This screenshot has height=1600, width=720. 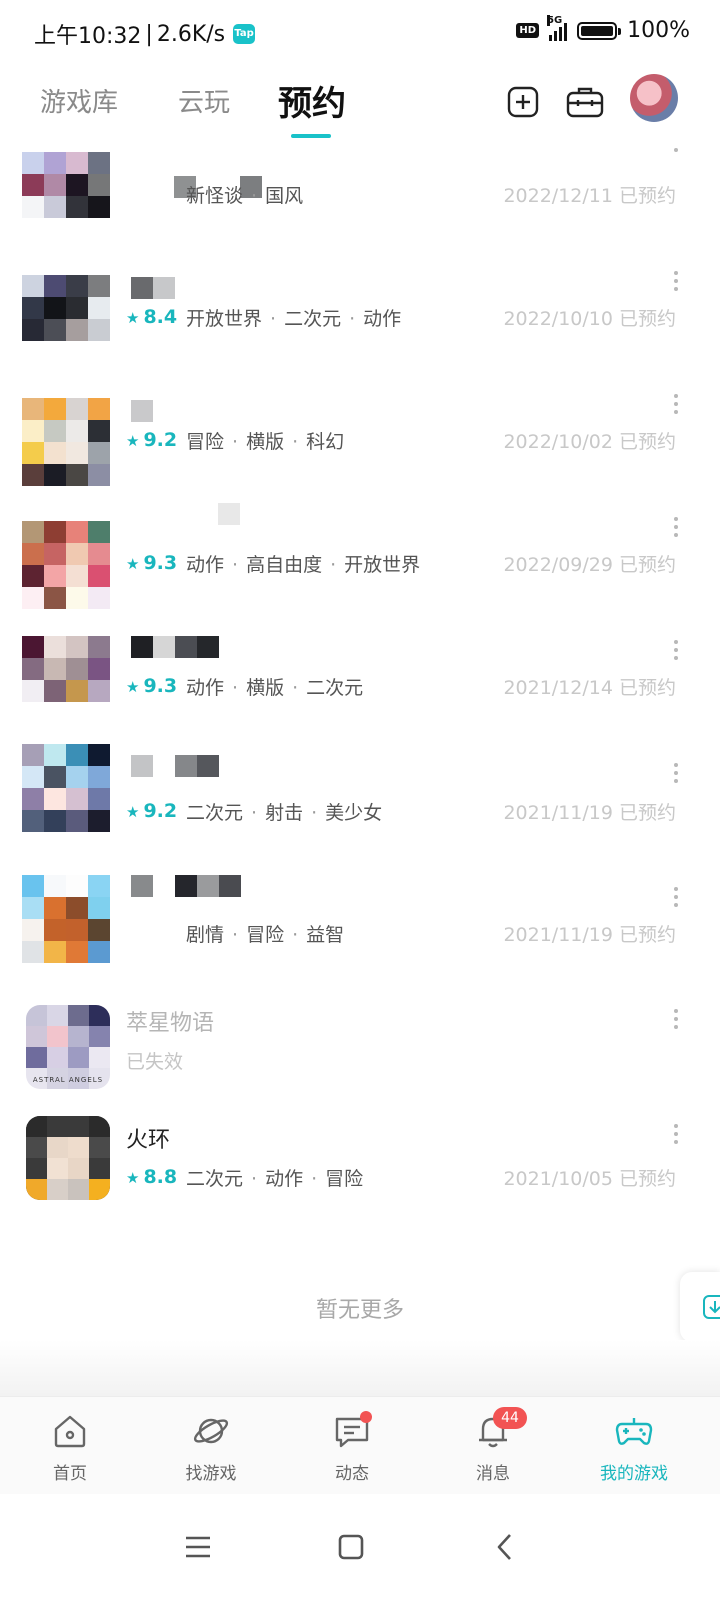 What do you see at coordinates (211, 1431) in the screenshot?
I see `planet-icon` at bounding box center [211, 1431].